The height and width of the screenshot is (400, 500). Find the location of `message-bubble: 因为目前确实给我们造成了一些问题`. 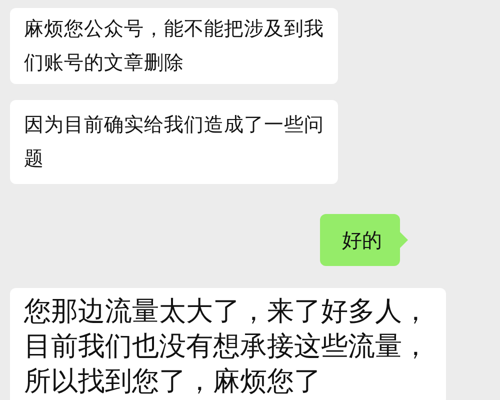

message-bubble: 因为目前确实给我们造成了一些问题 is located at coordinates (174, 142).